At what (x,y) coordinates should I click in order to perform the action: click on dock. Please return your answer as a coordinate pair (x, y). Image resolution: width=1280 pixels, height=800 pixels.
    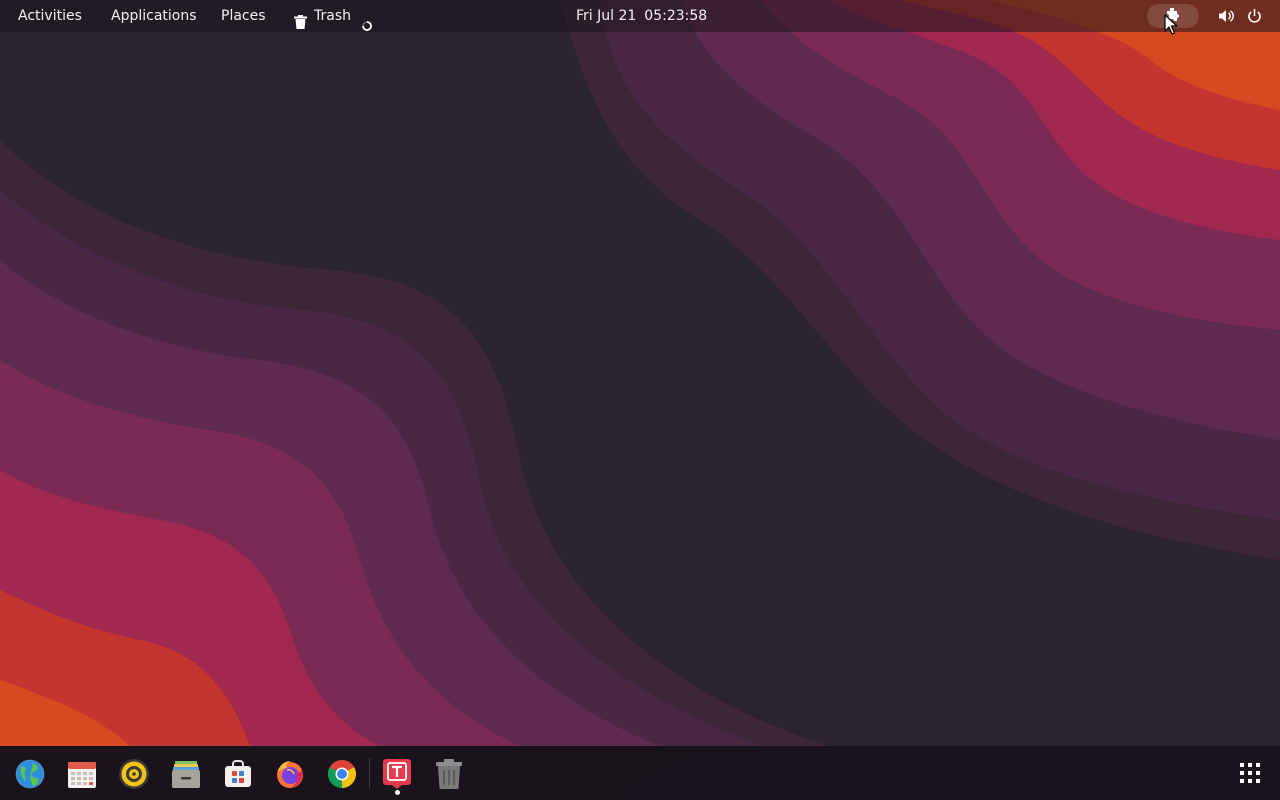
    Looking at the image, I should click on (640, 773).